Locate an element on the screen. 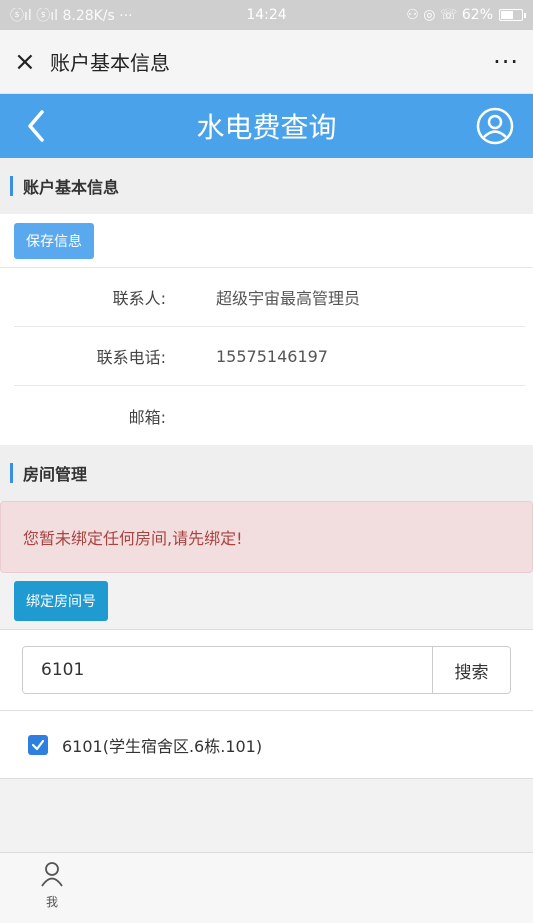 Image resolution: width=533 pixels, height=923 pixels. email-label: 邮箱: is located at coordinates (147, 417).